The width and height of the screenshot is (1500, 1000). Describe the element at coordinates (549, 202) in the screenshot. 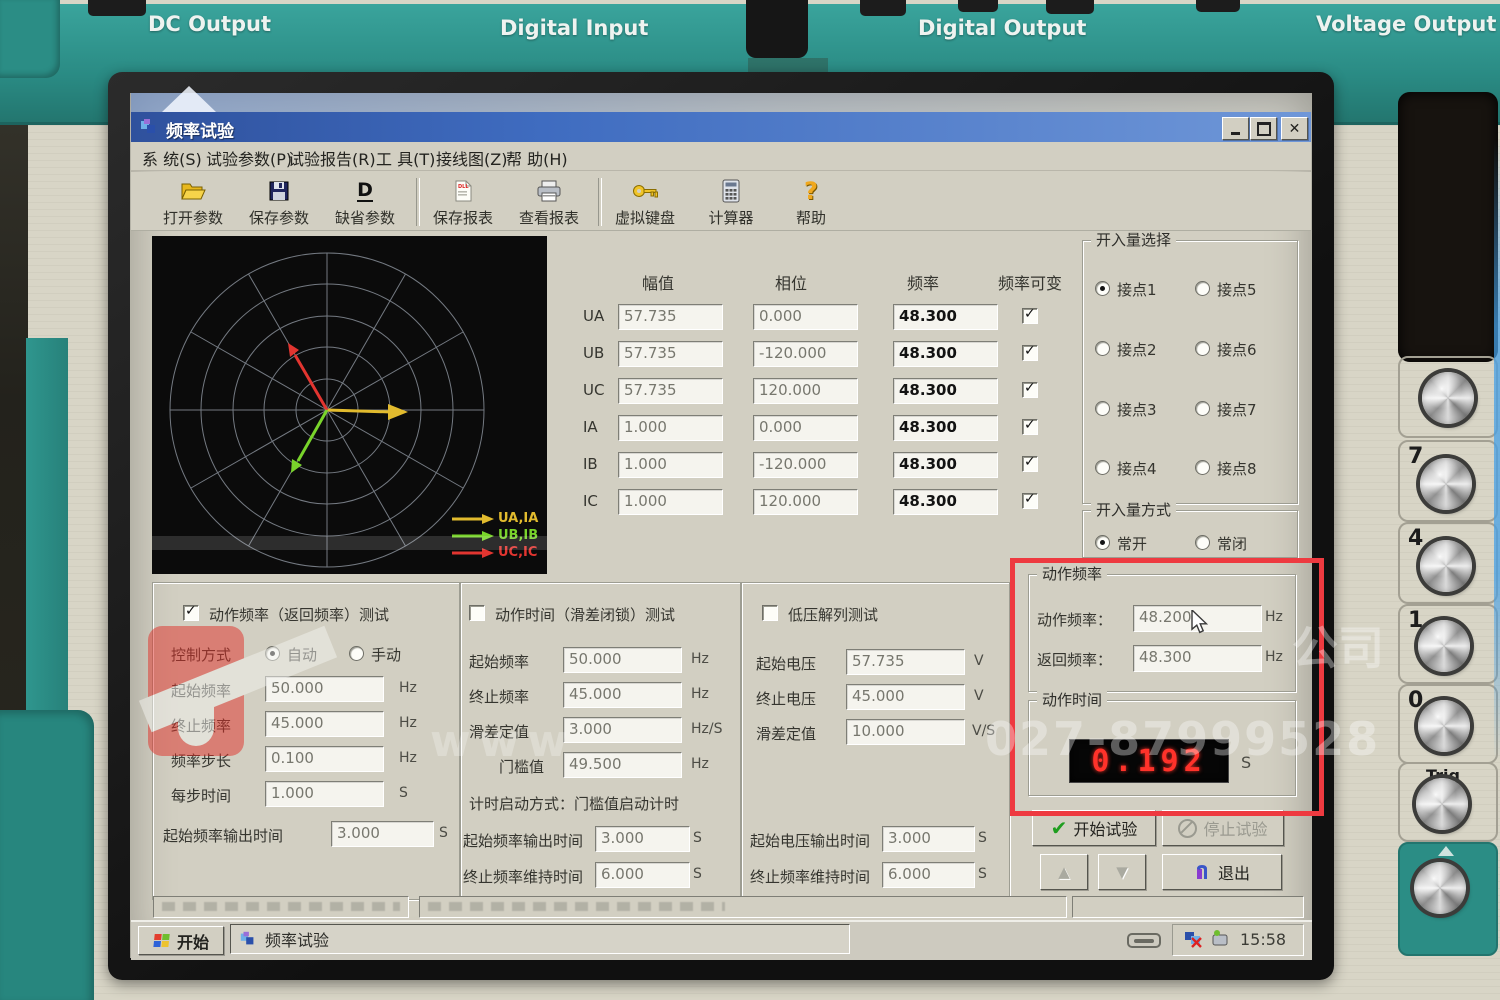

I see `toolbar-view-report: 查看报表` at that location.